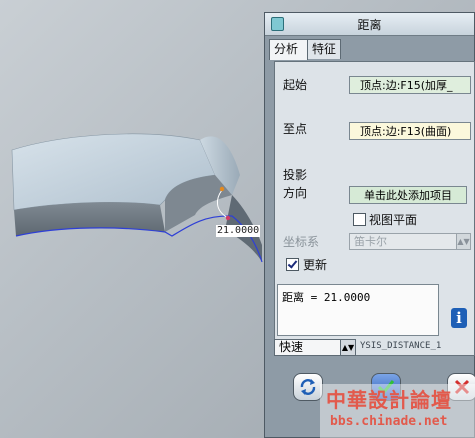 This screenshot has height=438, width=475. I want to click on feature-name-field: YSIS_DISTANCE_1, so click(415, 348).